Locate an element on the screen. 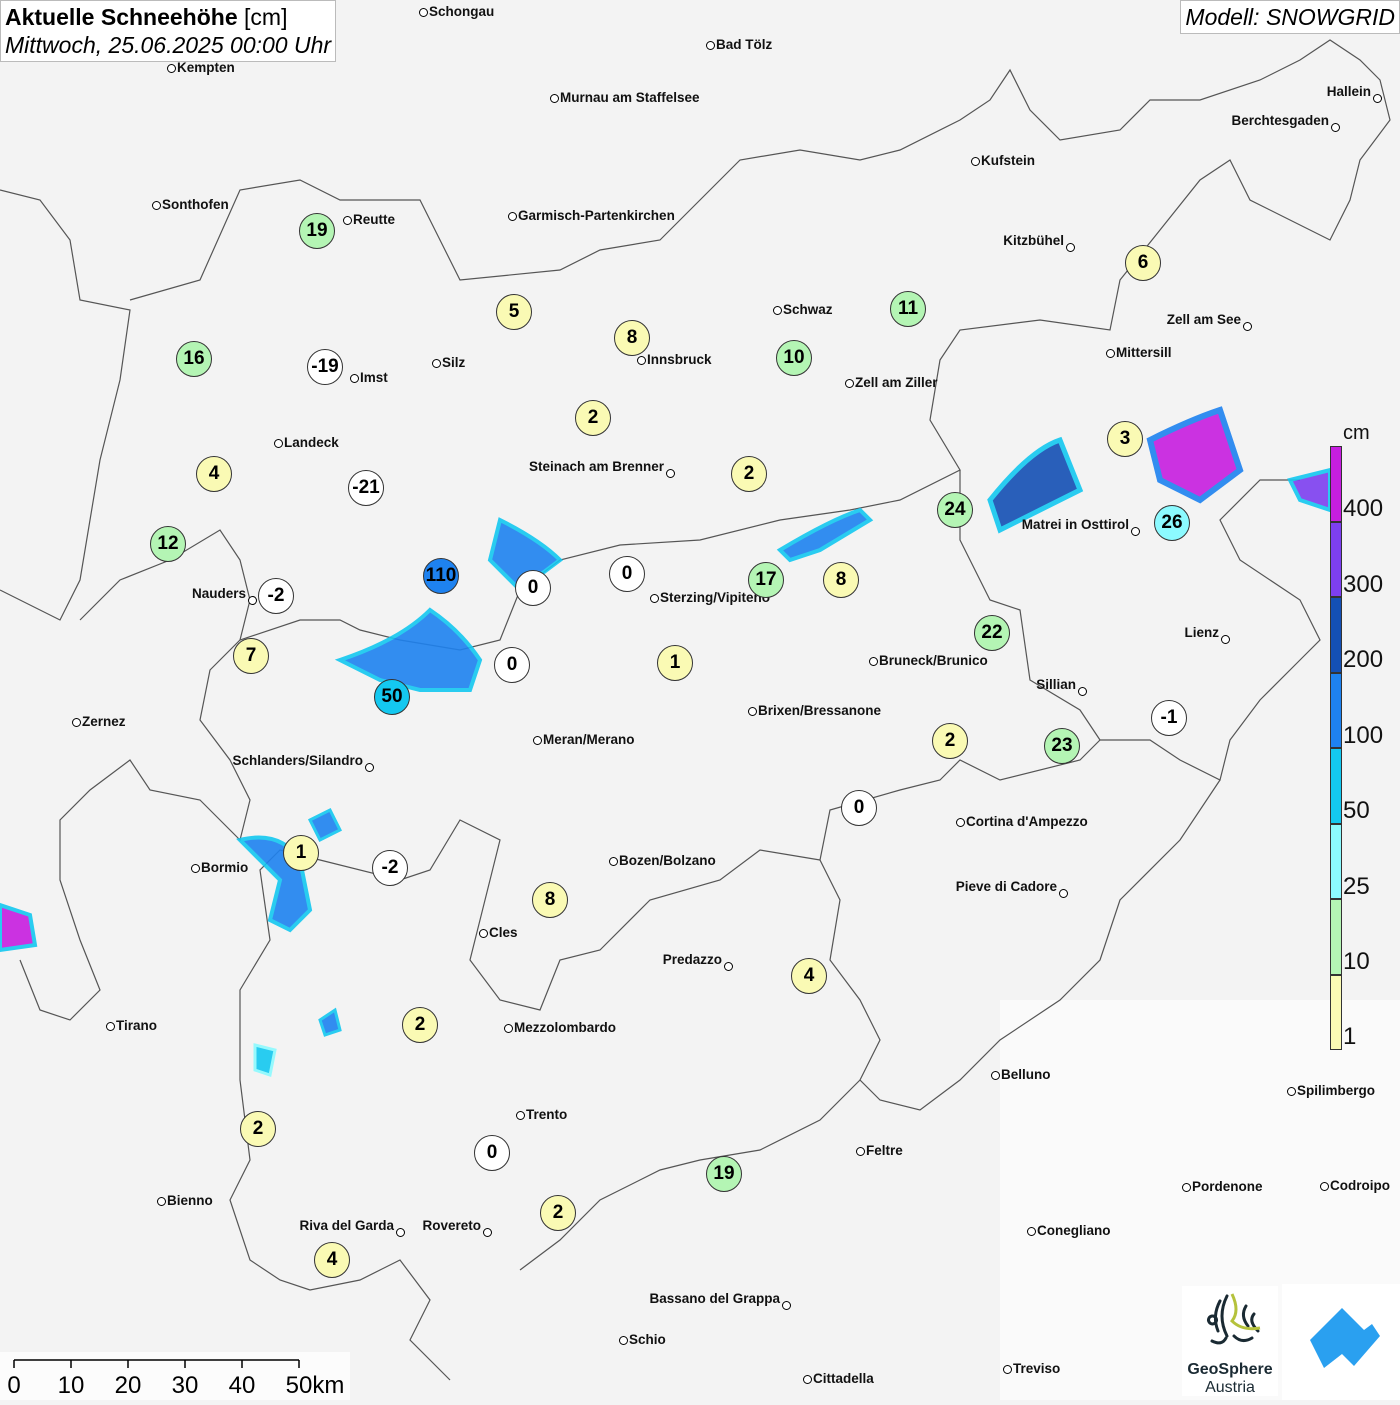 The image size is (1400, 1405). legend-label: 10 is located at coordinates (1356, 961).